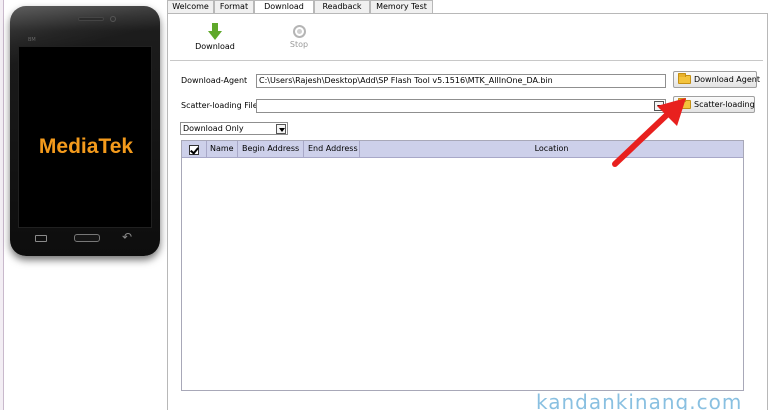  I want to click on download-button-label: Download, so click(215, 46).